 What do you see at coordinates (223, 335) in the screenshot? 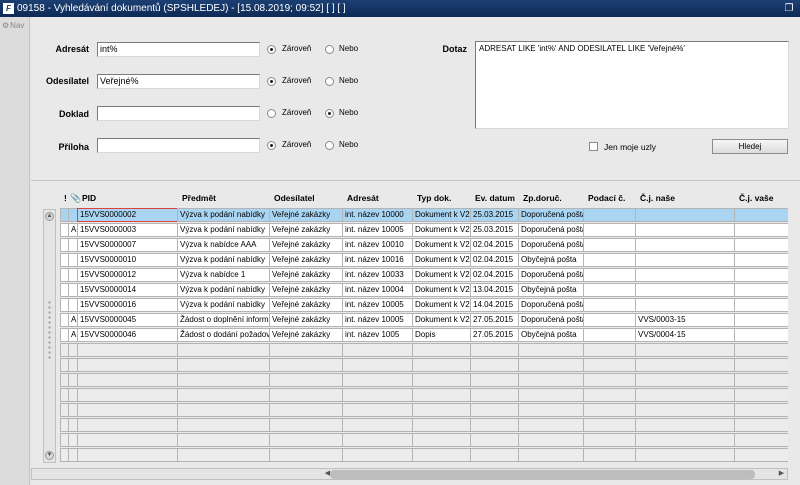
I see `cell-predmet: Žádost o dodání požadovaných` at bounding box center [223, 335].